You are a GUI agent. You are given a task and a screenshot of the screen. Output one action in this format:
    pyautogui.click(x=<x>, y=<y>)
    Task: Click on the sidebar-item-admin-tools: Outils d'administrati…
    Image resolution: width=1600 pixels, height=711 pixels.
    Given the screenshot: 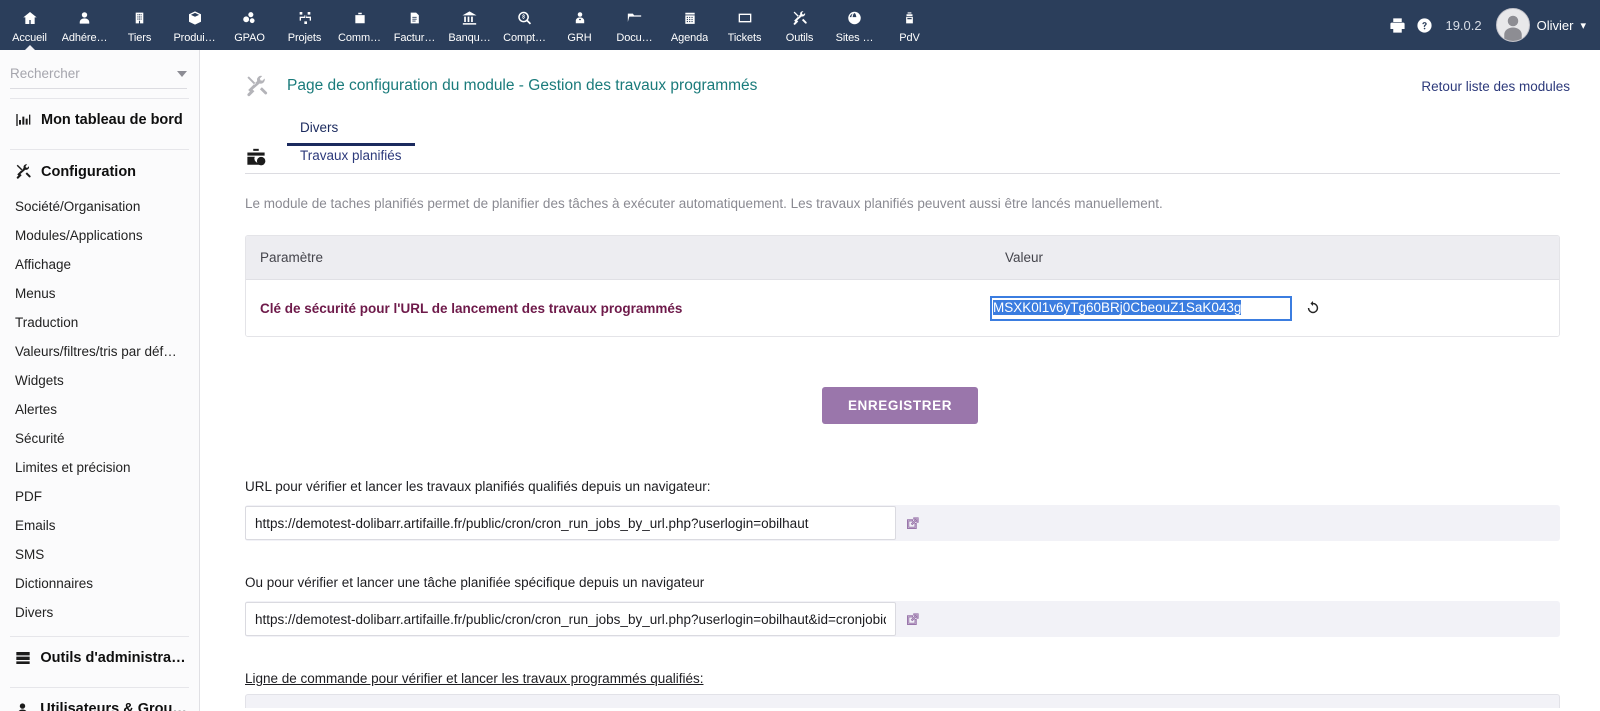 What is the action you would take?
    pyautogui.click(x=99, y=657)
    